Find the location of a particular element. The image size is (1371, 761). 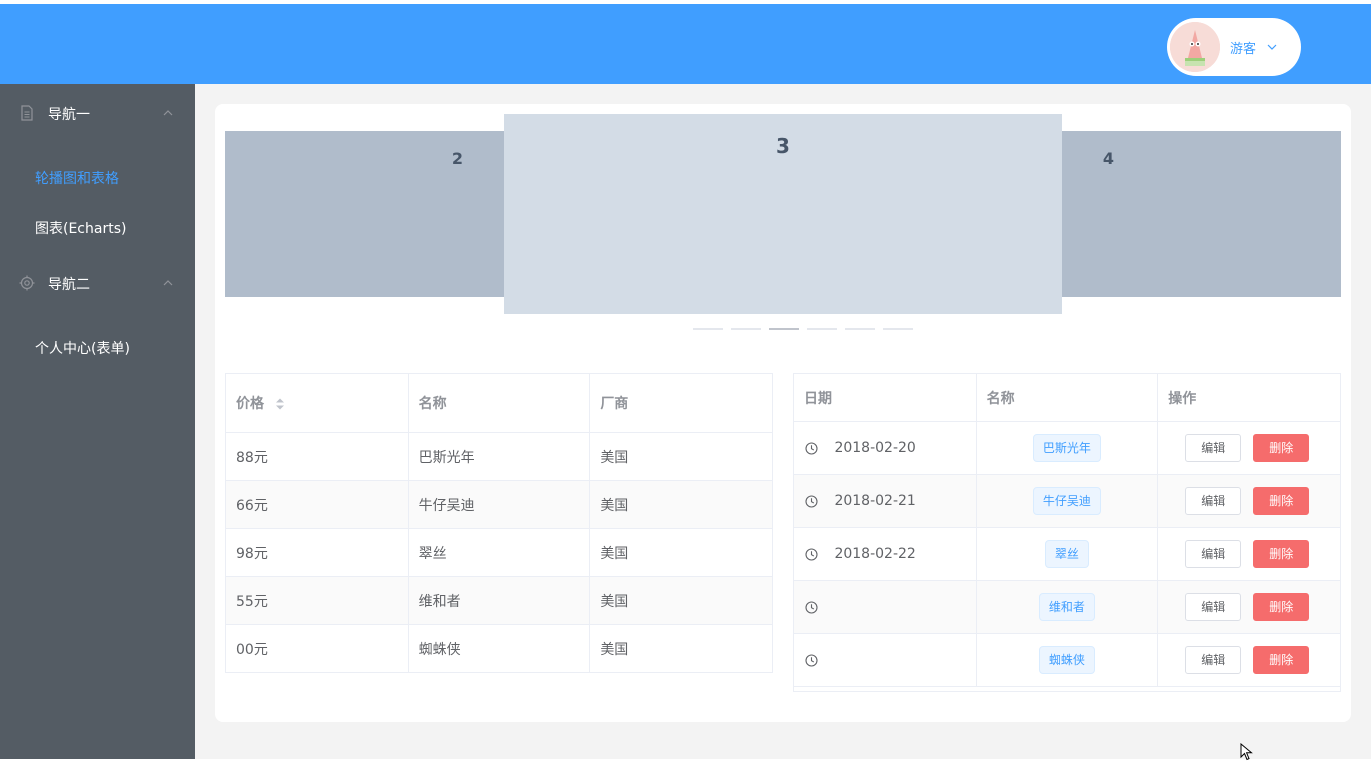

document-icon is located at coordinates (27, 113).